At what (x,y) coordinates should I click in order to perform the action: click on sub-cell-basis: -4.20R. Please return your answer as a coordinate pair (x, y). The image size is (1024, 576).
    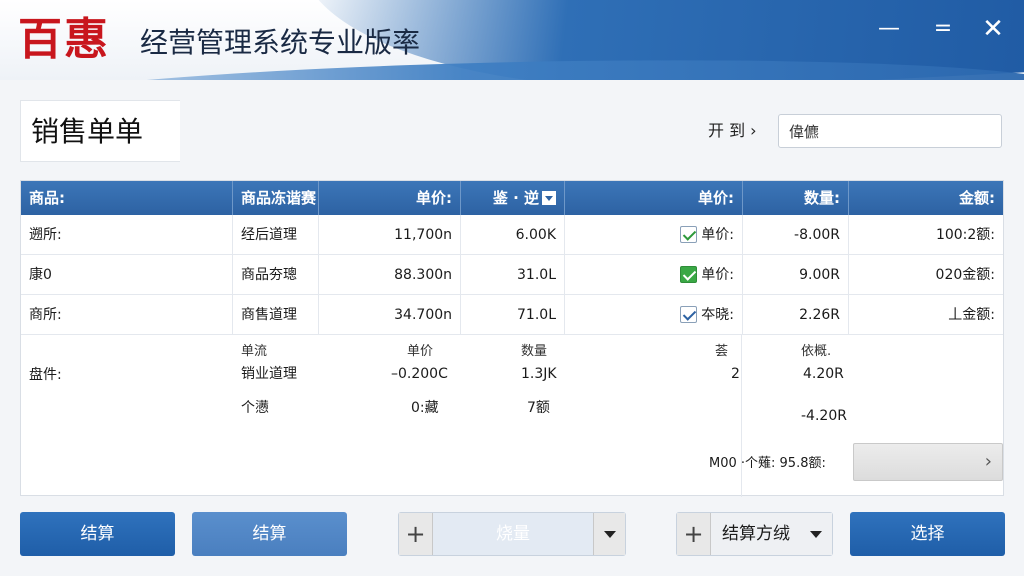
    Looking at the image, I should click on (824, 416).